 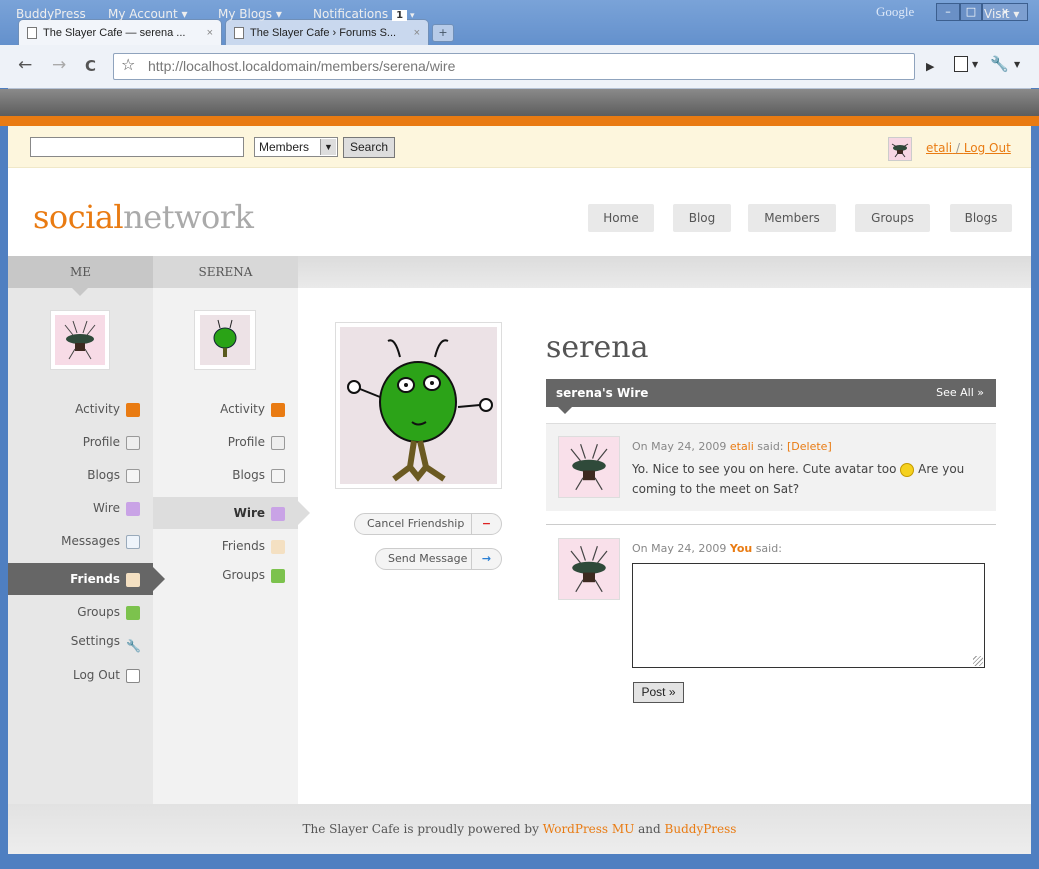 I want to click on search-scope-select: Members ▼, so click(x=296, y=147).